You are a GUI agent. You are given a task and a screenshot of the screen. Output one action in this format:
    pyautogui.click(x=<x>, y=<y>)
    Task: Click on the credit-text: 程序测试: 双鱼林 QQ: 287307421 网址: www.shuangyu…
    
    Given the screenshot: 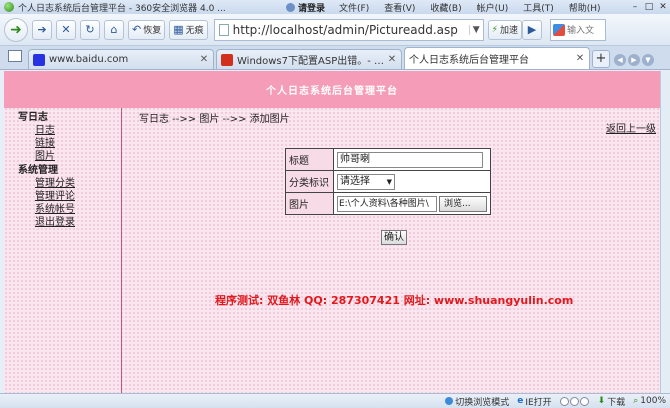 What is the action you would take?
    pyautogui.click(x=394, y=300)
    